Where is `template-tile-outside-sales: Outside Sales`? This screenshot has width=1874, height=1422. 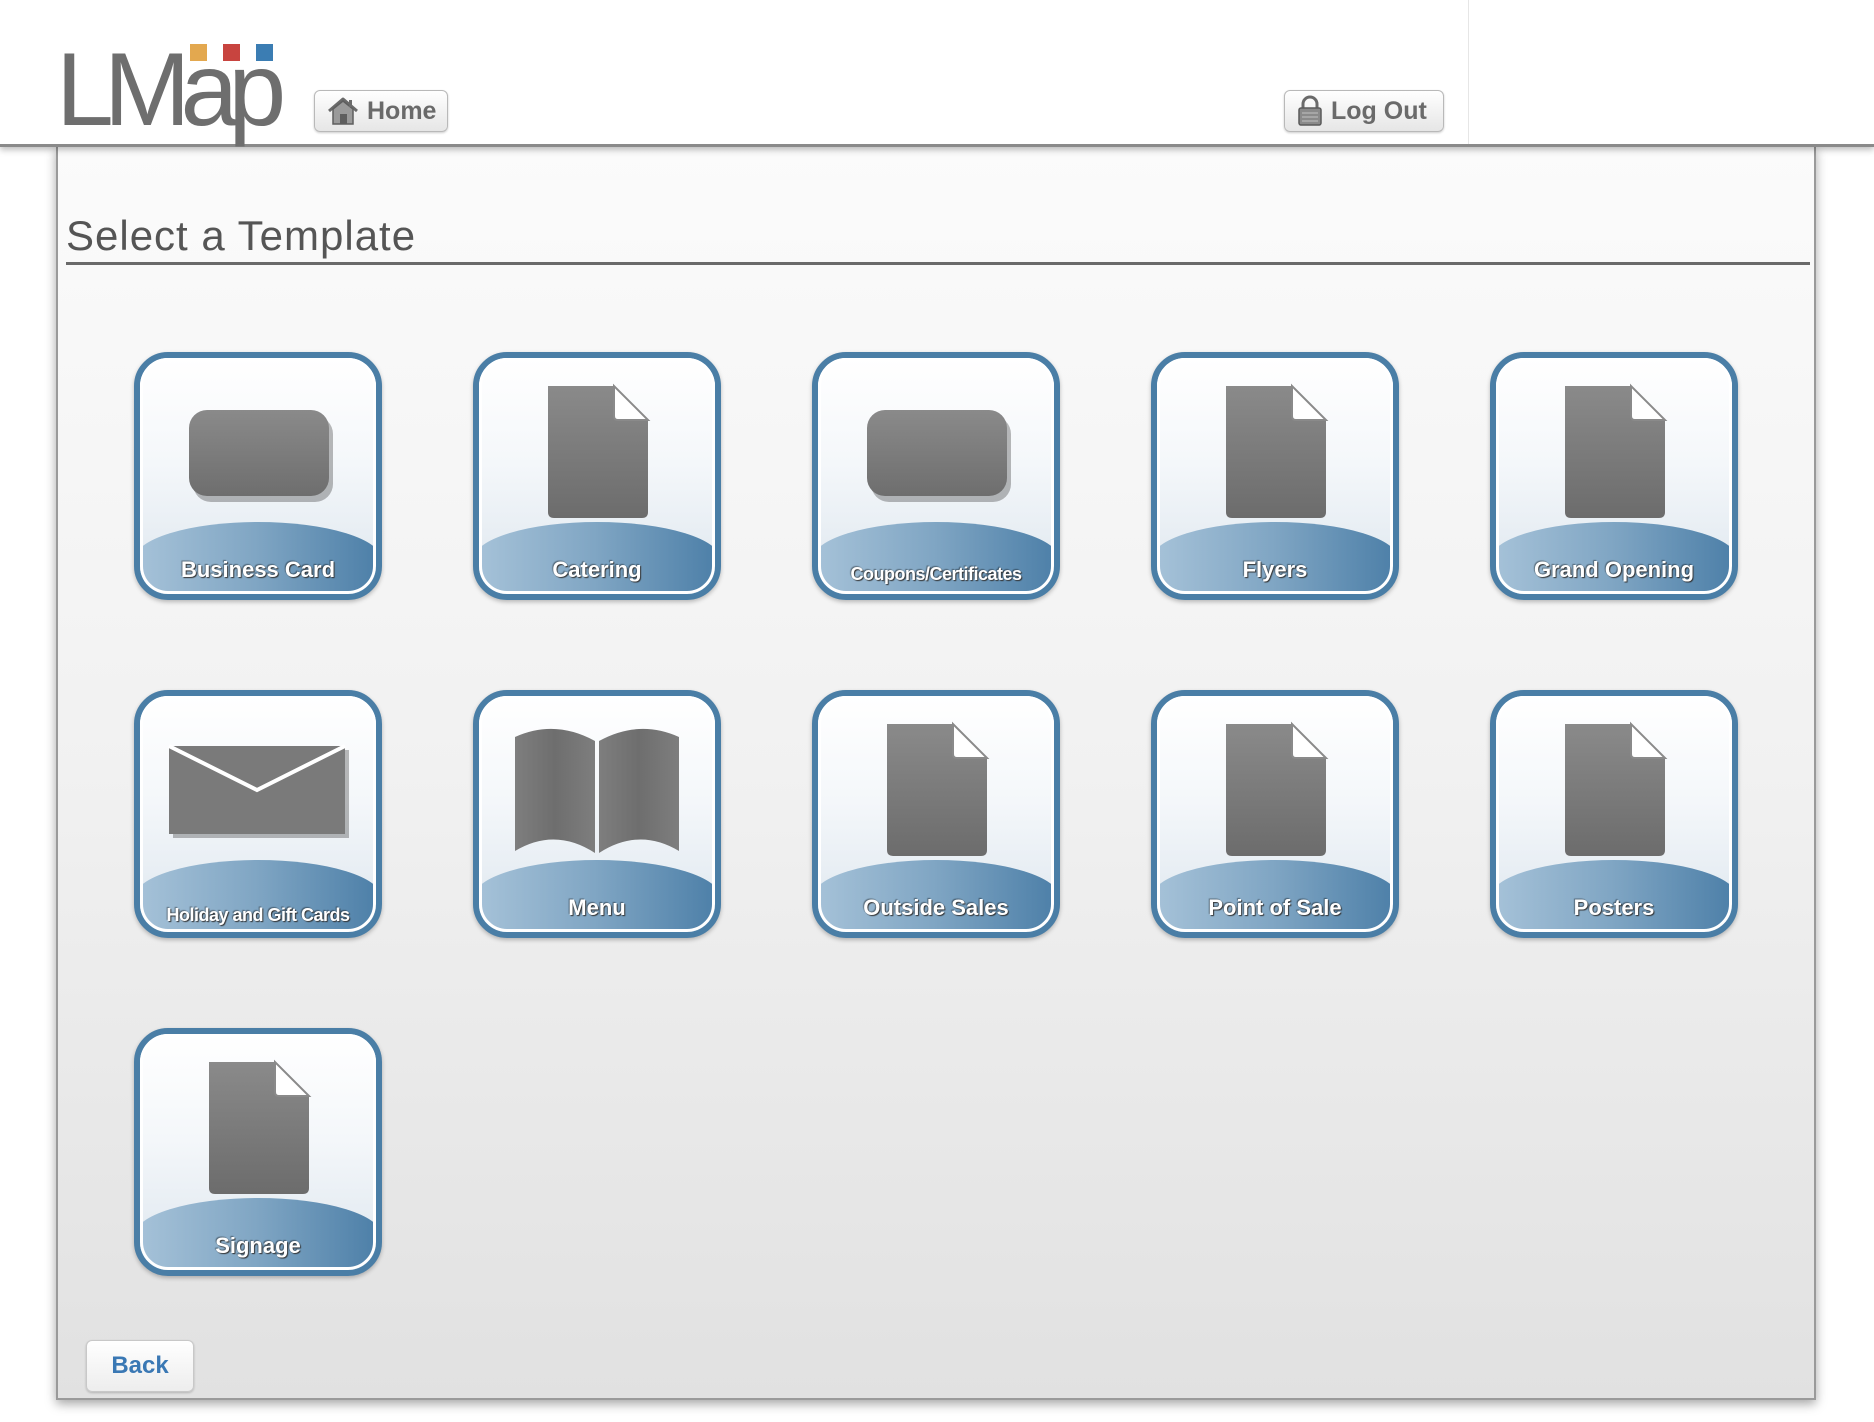 template-tile-outside-sales: Outside Sales is located at coordinates (936, 814).